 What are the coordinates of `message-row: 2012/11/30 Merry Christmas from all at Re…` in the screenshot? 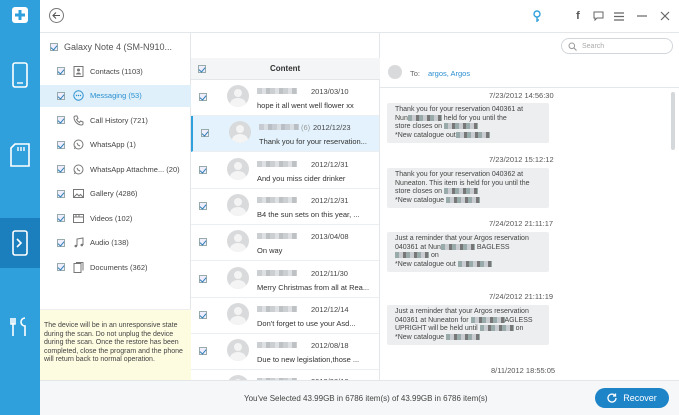 It's located at (285, 280).